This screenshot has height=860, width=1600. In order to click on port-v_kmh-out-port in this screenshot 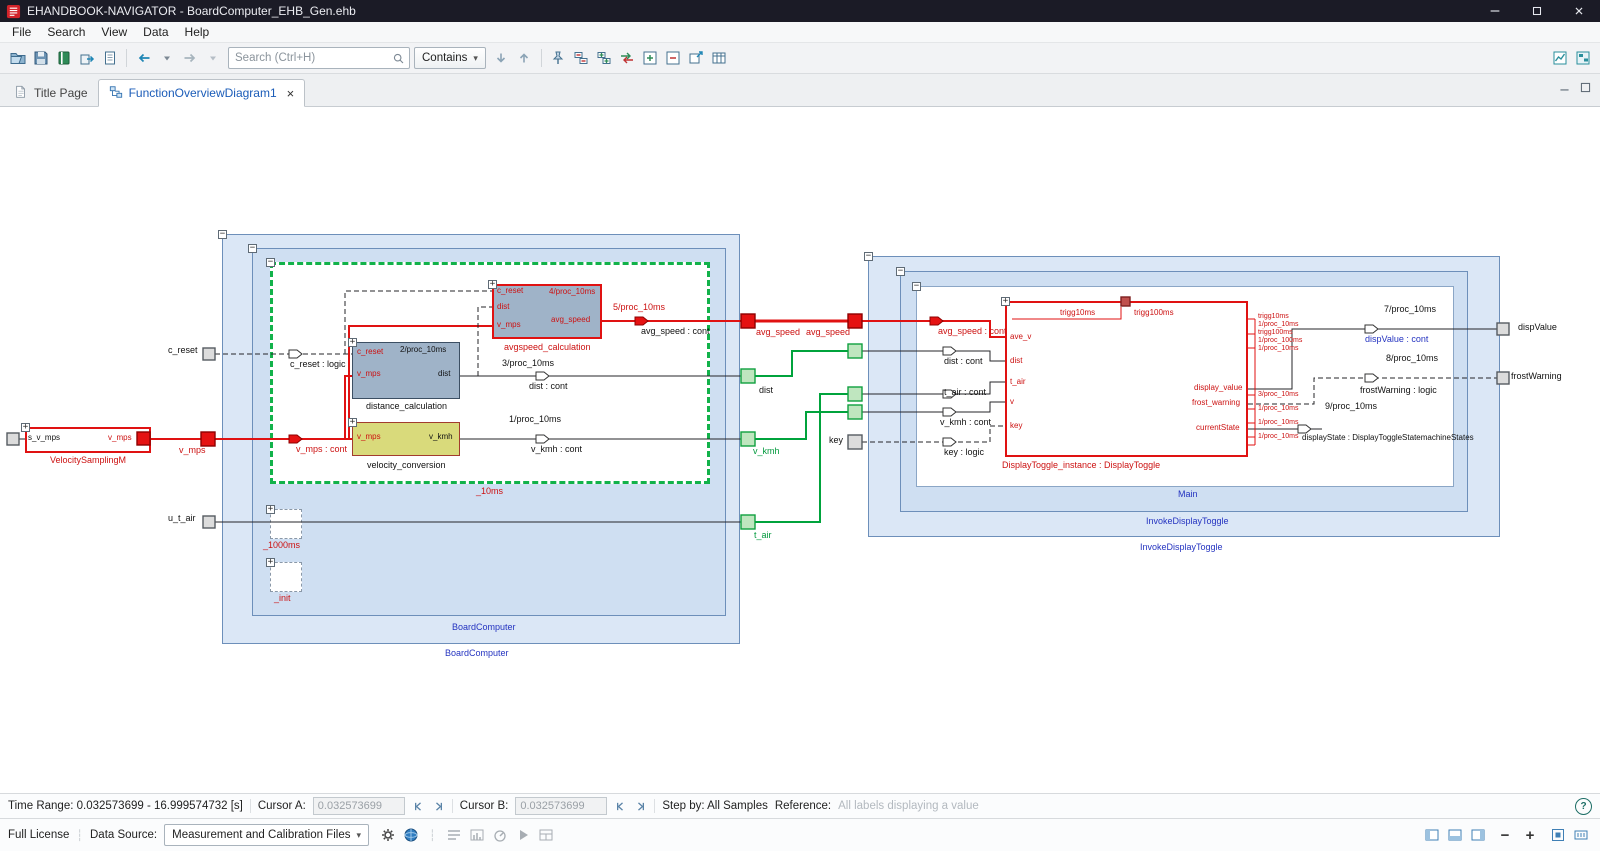, I will do `click(748, 439)`.